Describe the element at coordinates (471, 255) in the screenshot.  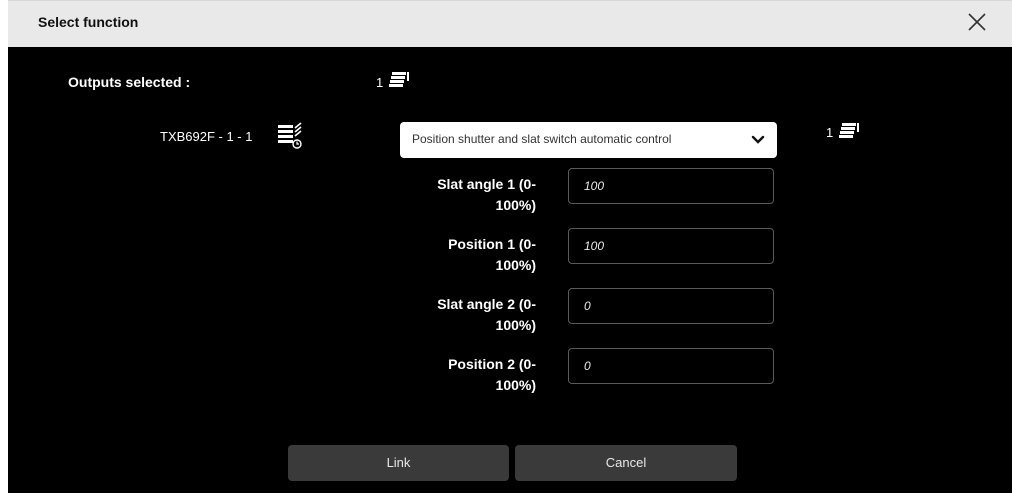
I see `position-1-label: Position 1 (0- 100%)` at that location.